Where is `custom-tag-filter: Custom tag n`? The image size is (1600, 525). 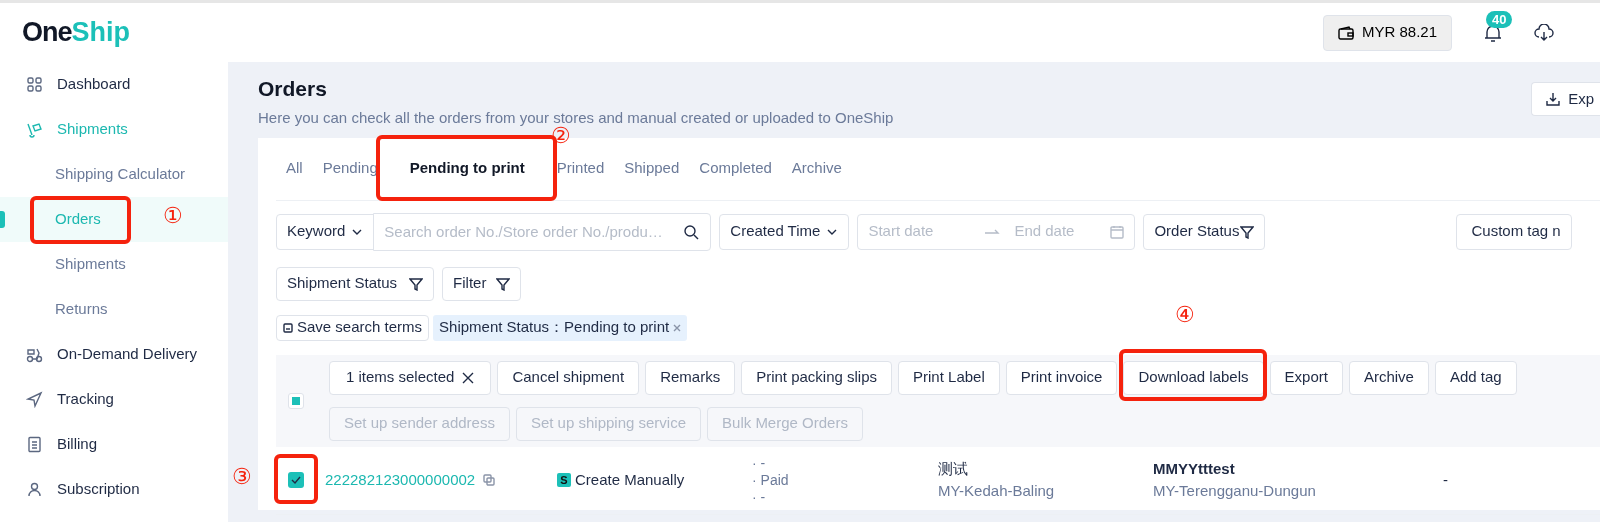
custom-tag-filter: Custom tag n is located at coordinates (1514, 231).